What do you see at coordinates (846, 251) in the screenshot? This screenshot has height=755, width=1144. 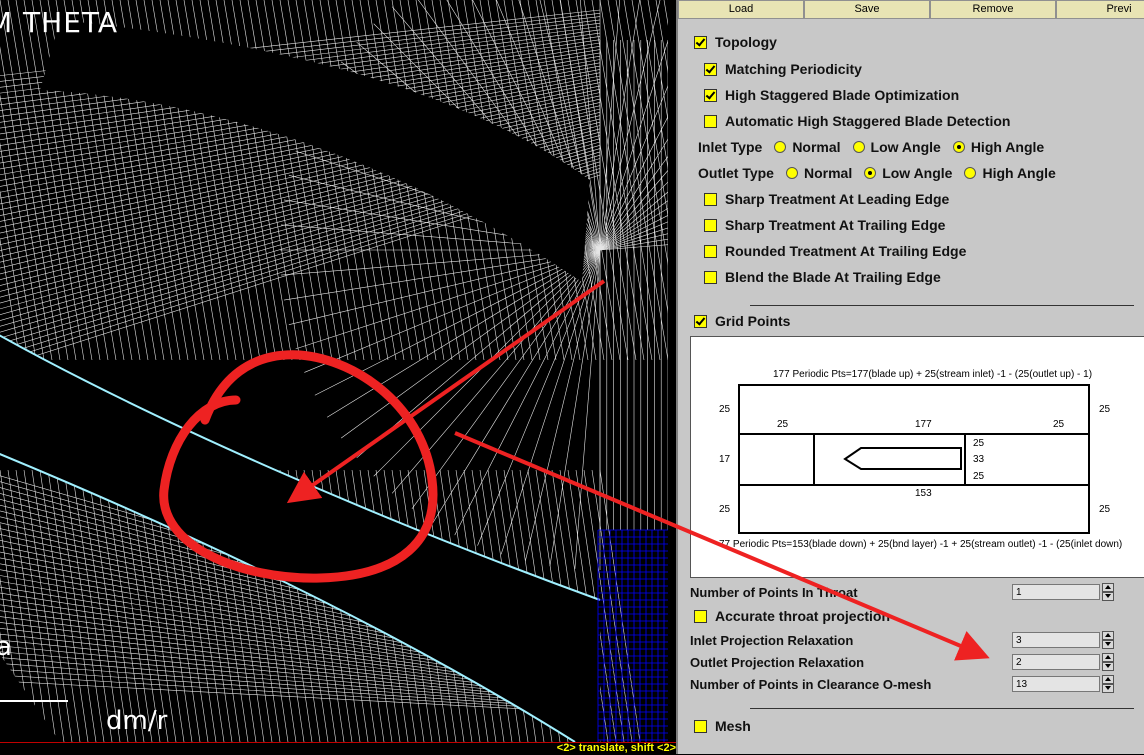 I see `option-label: Rounded Treatment At Trailing Edge` at bounding box center [846, 251].